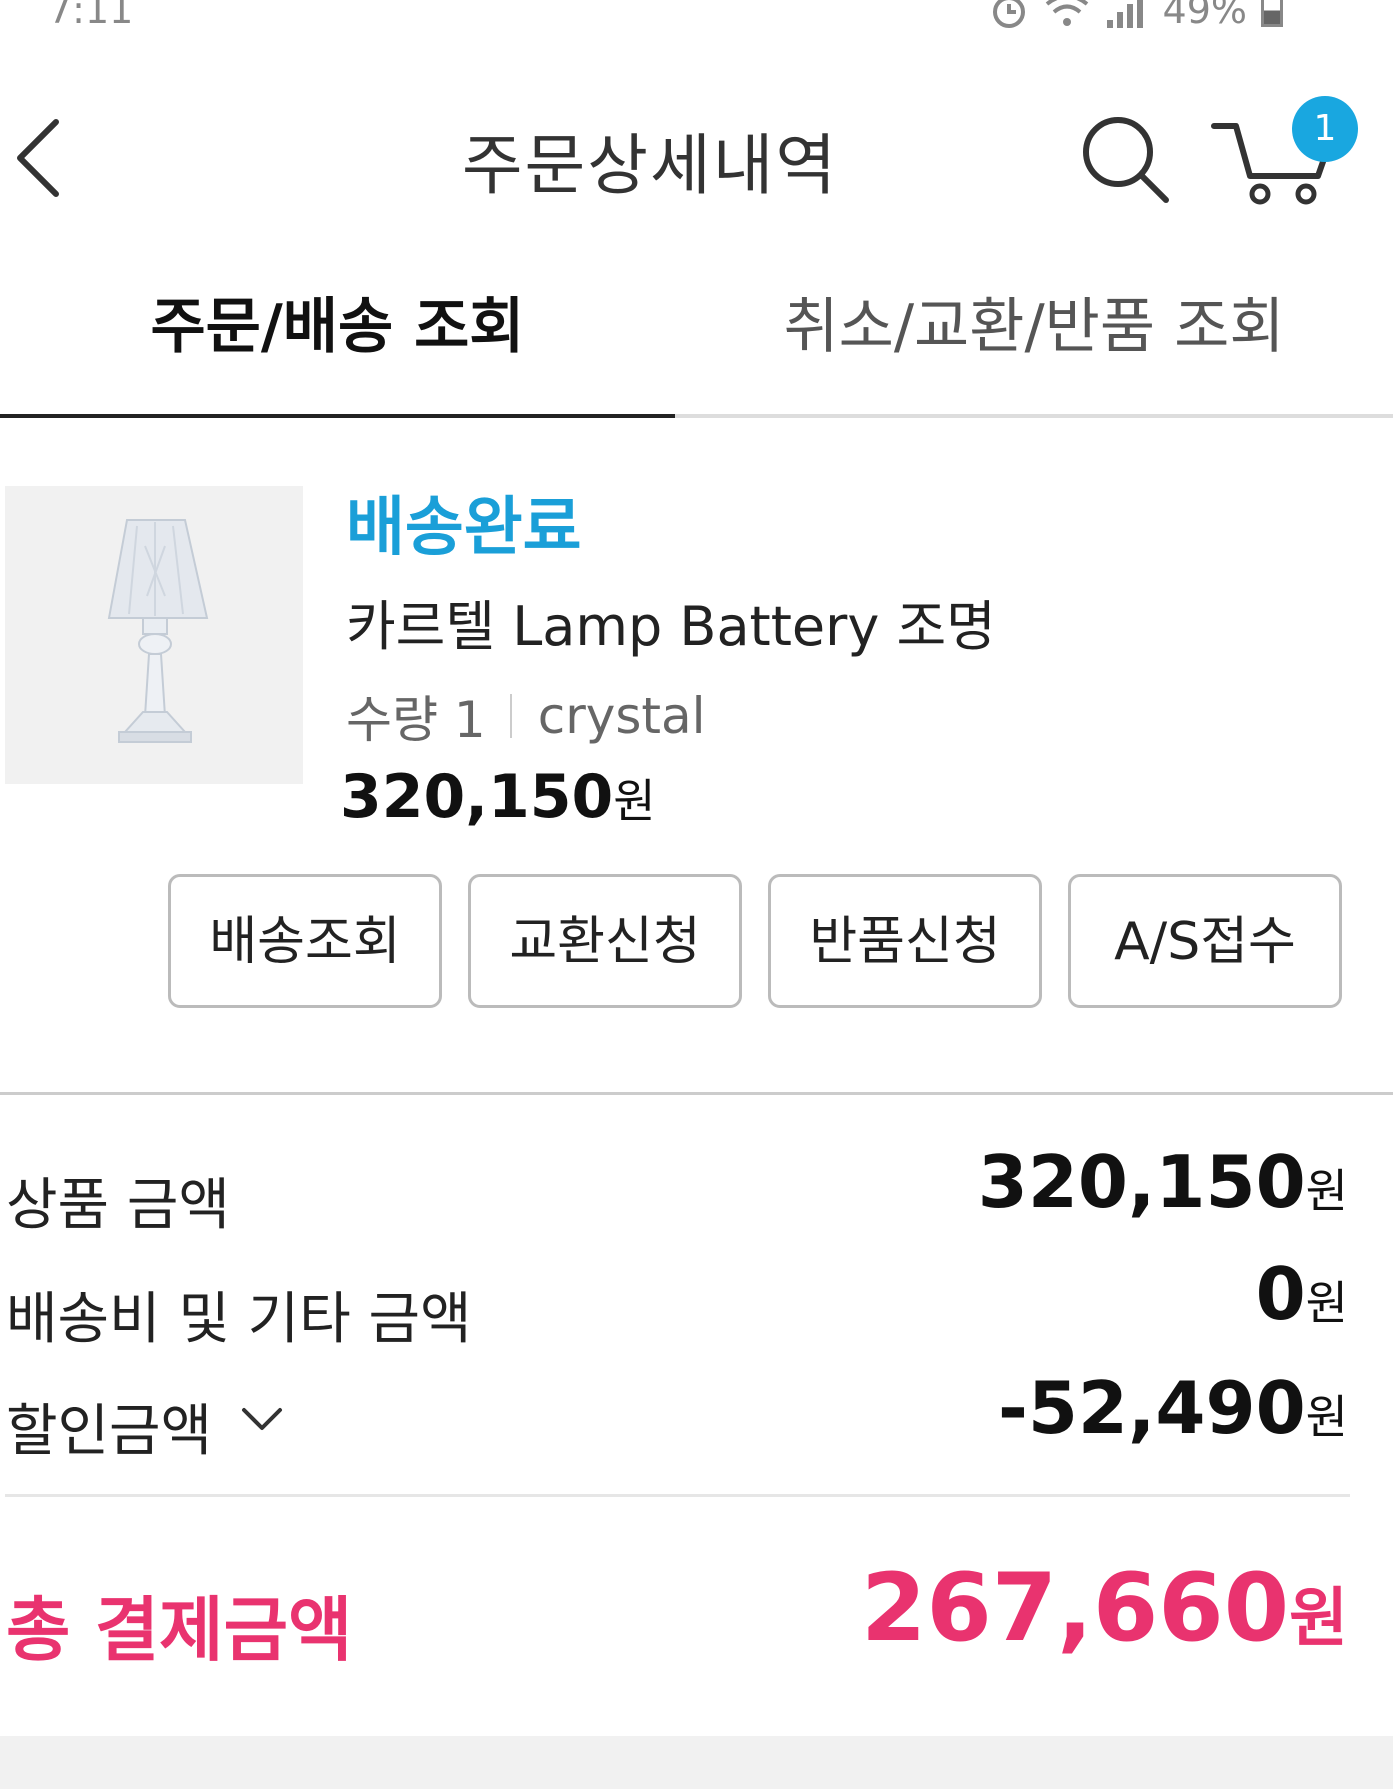 This screenshot has height=1789, width=1393. What do you see at coordinates (1124, 14) in the screenshot?
I see `signal-icon` at bounding box center [1124, 14].